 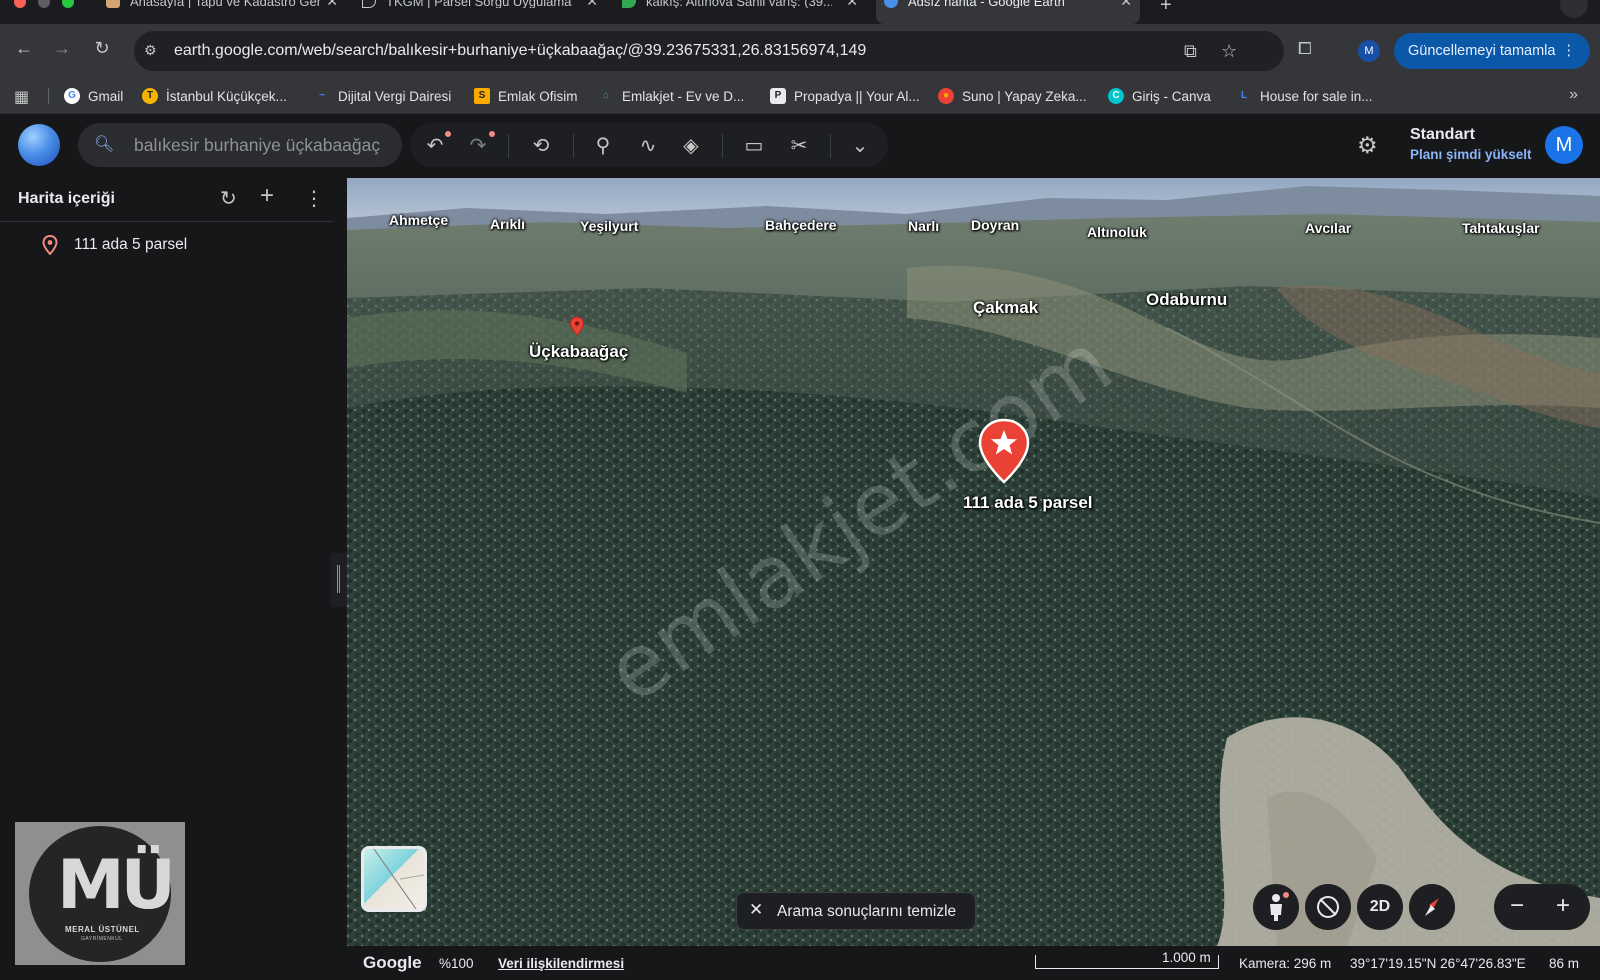 I want to click on toolbar-divider, so click(x=573, y=146).